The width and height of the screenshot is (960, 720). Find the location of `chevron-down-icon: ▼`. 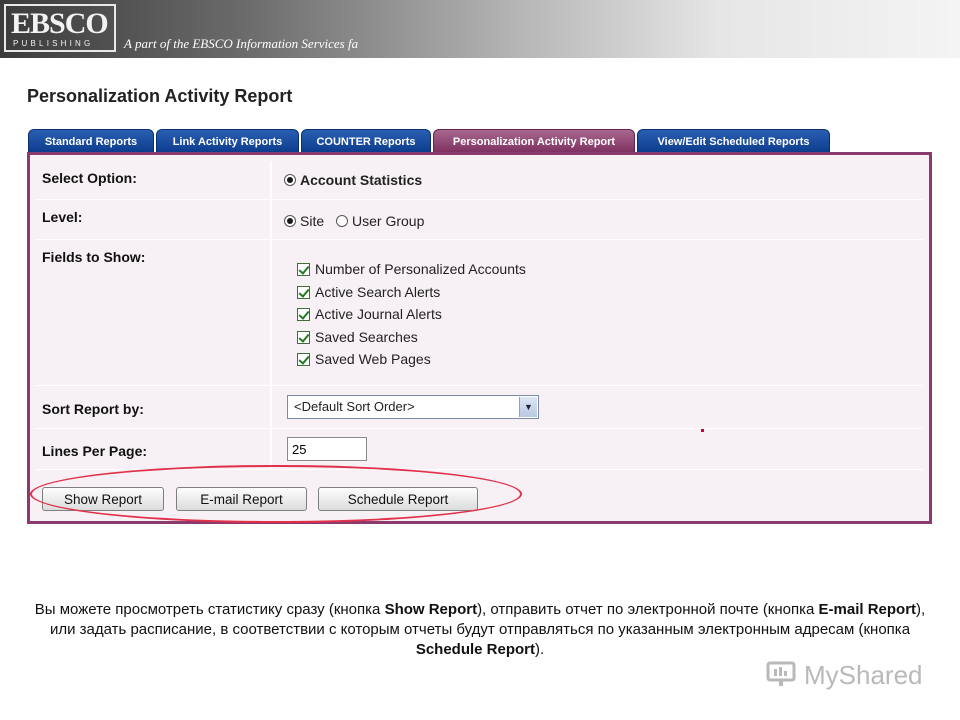

chevron-down-icon: ▼ is located at coordinates (528, 407).